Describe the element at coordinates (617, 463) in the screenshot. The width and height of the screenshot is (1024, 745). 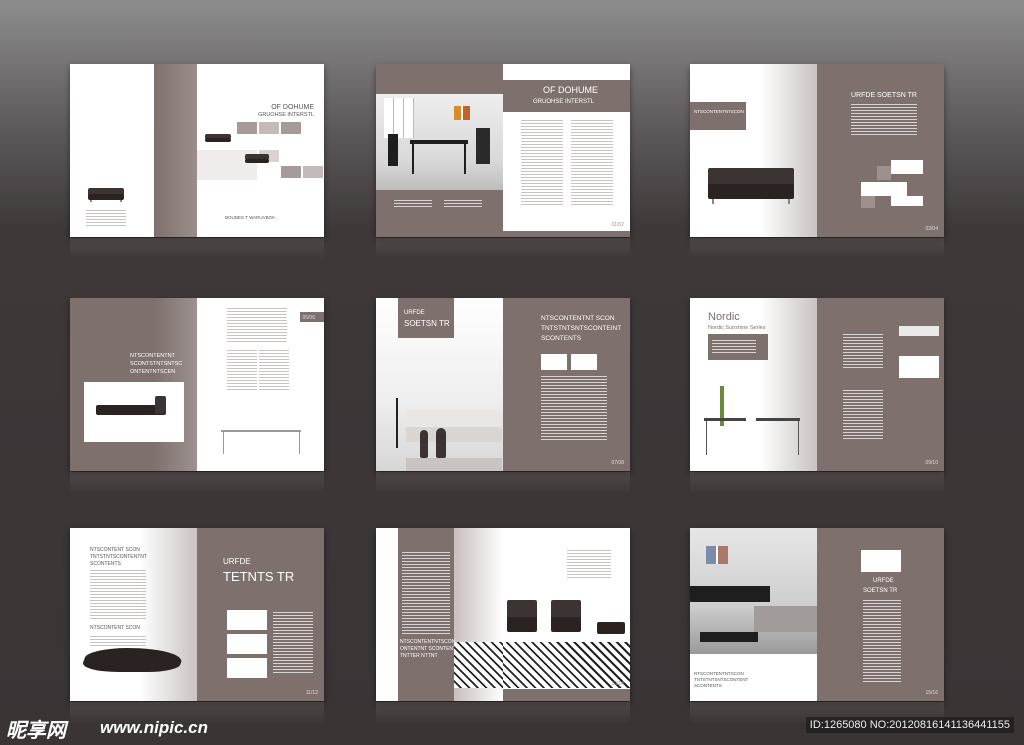
I see `page-number: 07/08` at that location.